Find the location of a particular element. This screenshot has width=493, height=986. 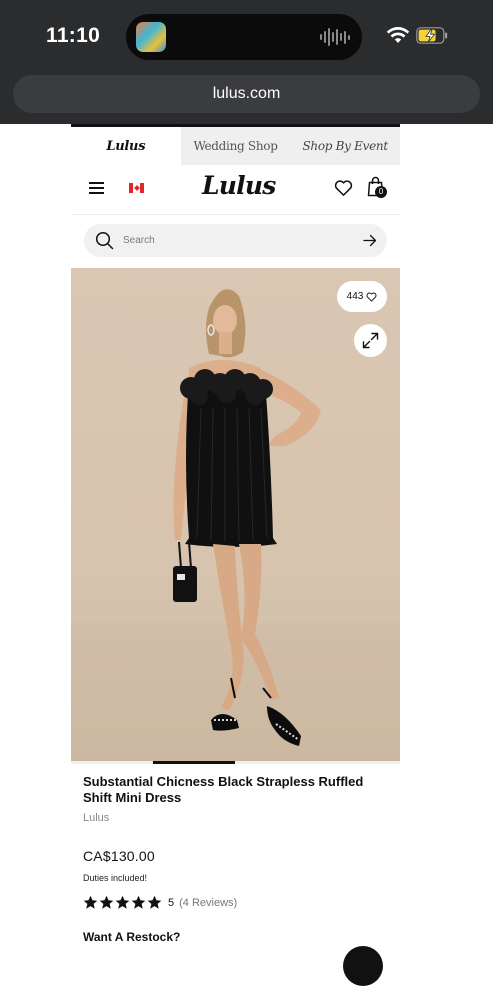

product-rating: 5 (4 Reviews) is located at coordinates (160, 902).